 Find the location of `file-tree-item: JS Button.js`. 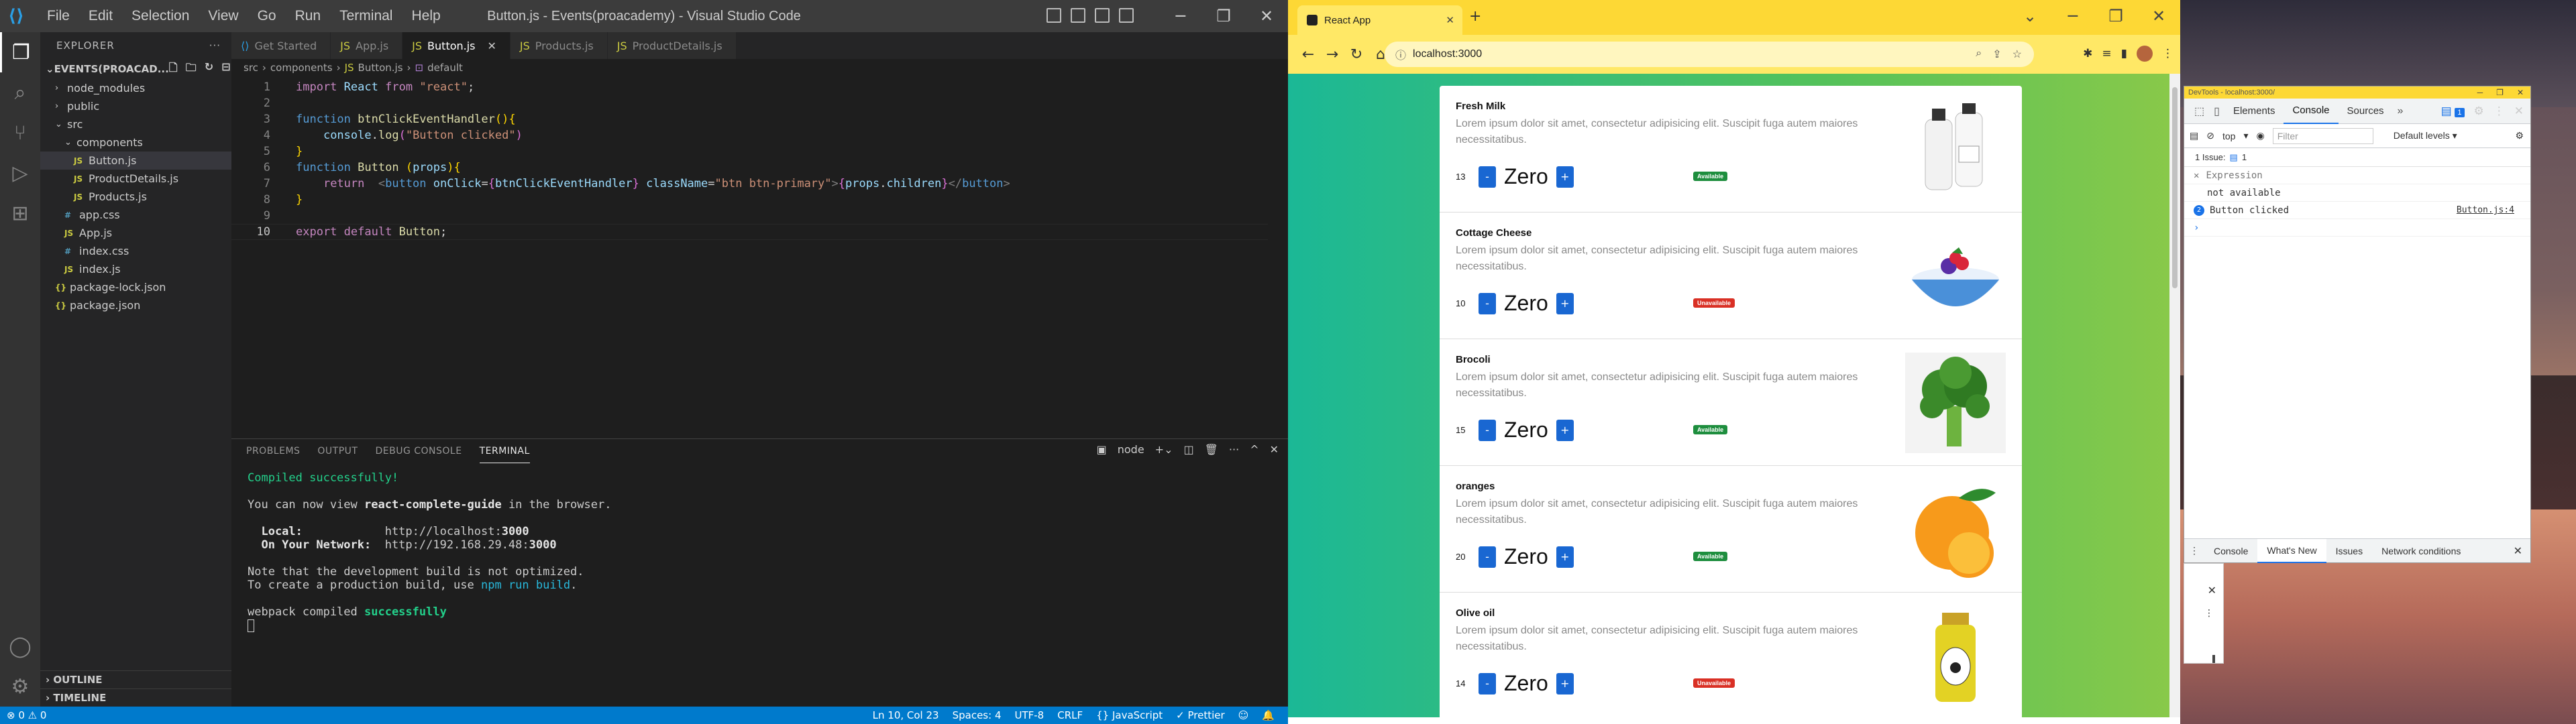

file-tree-item: JS Button.js is located at coordinates (135, 161).